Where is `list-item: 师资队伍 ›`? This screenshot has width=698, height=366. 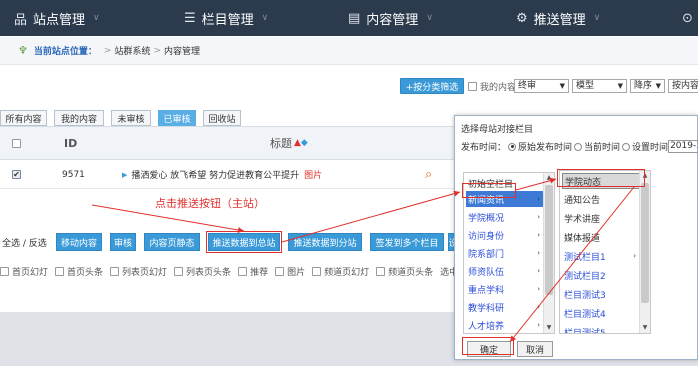 list-item: 师资队伍 › is located at coordinates (505, 271).